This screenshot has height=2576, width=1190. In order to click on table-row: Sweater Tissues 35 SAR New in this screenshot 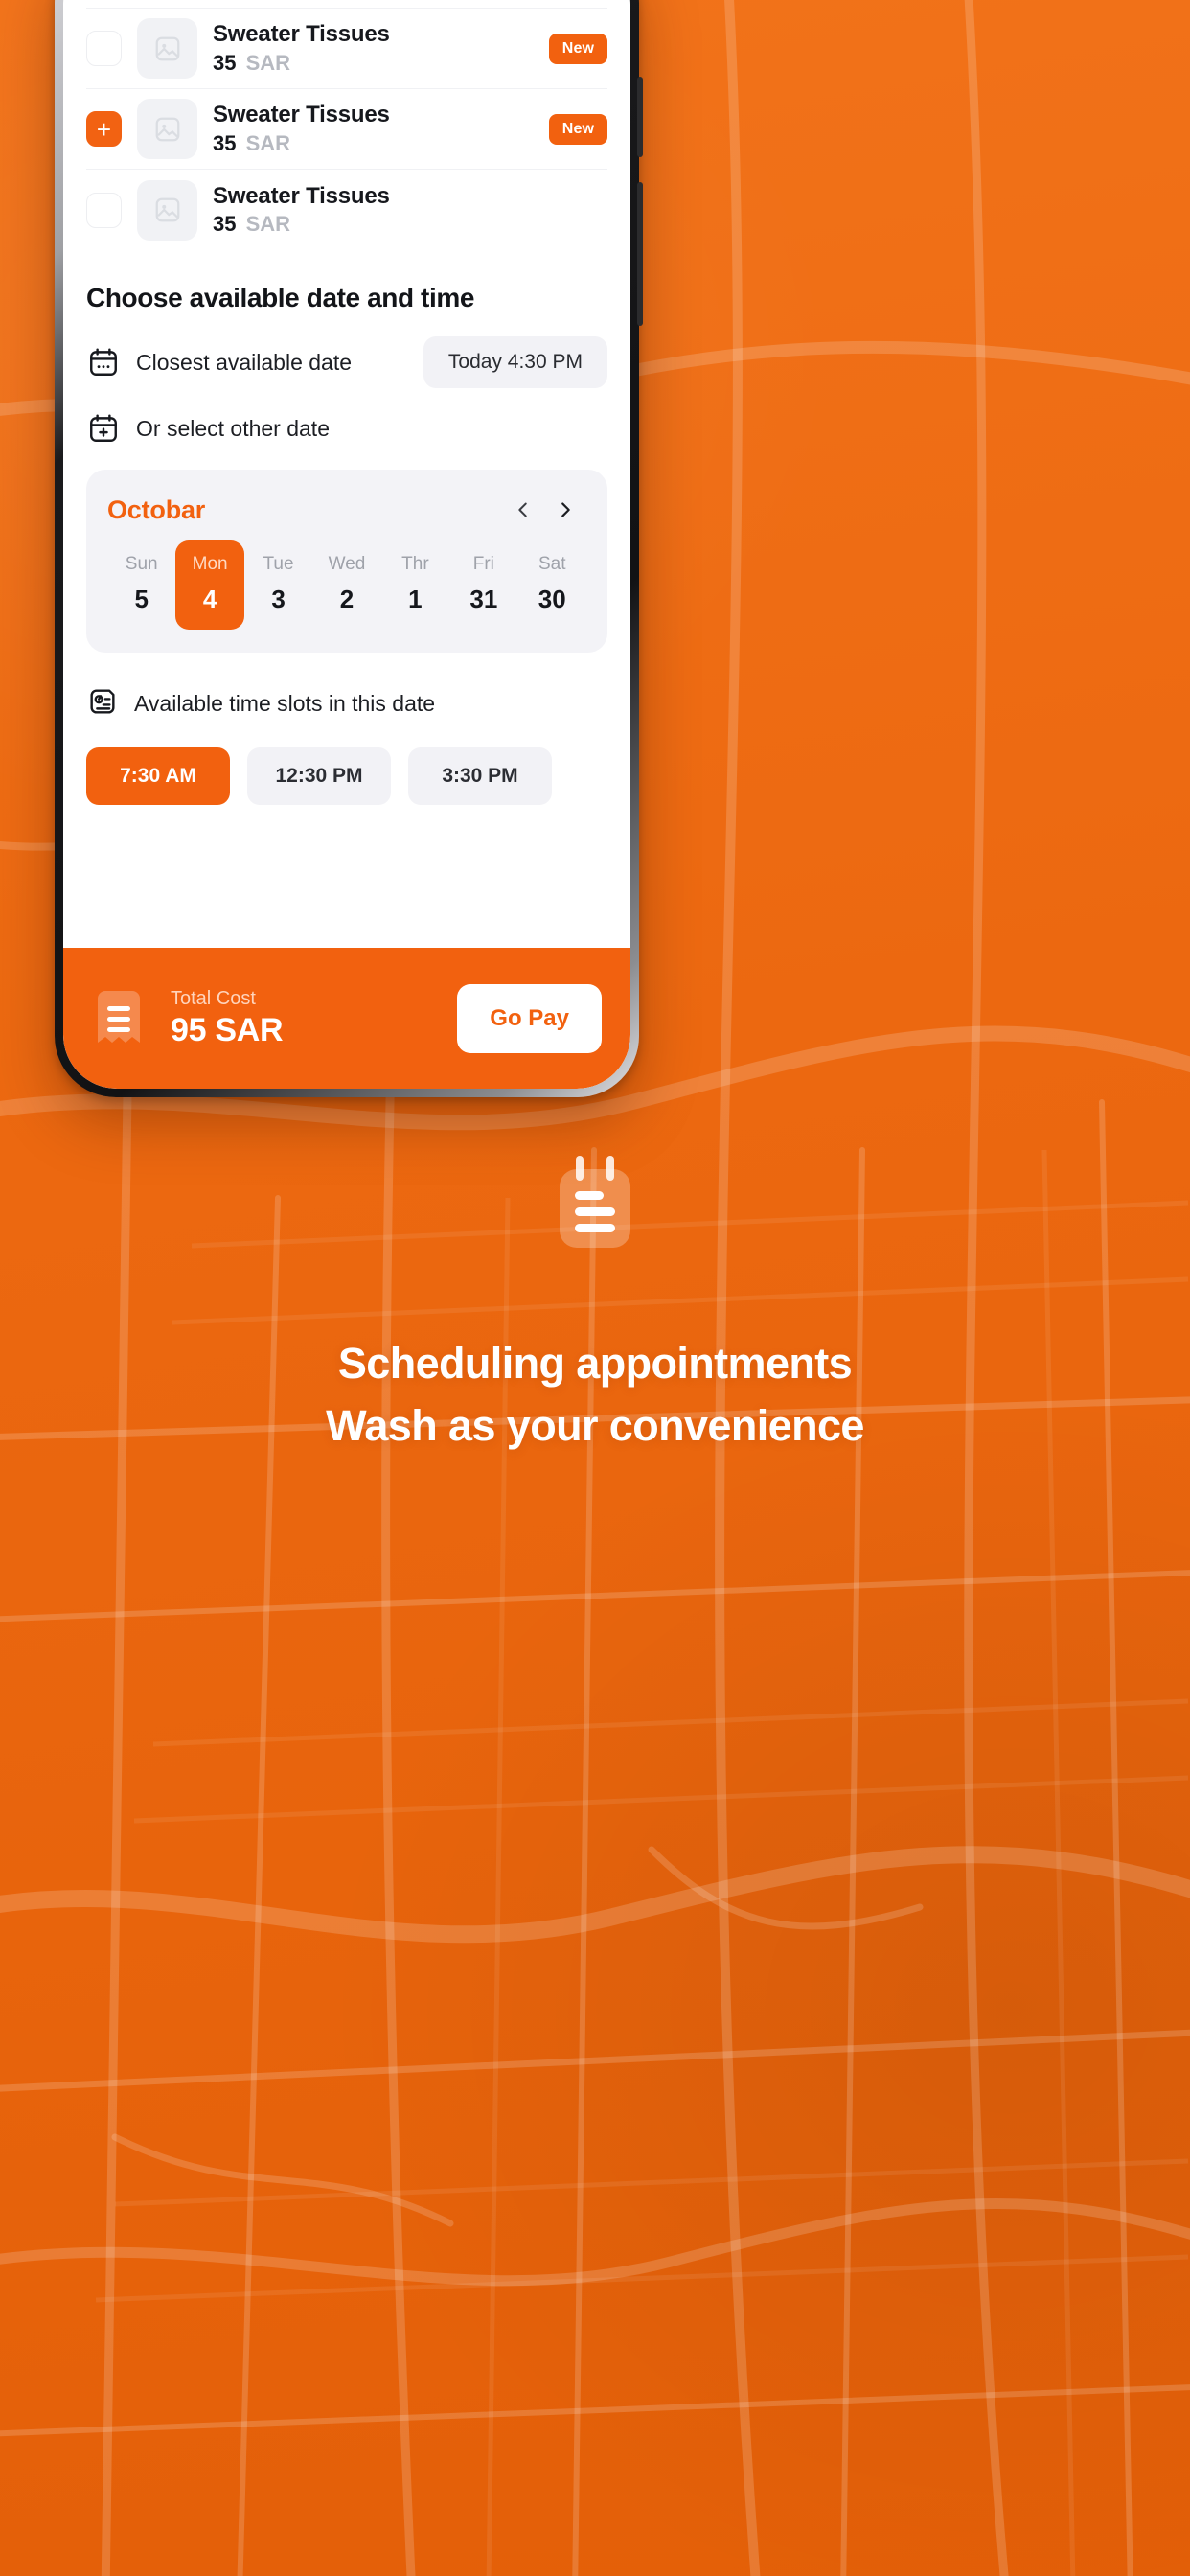, I will do `click(347, 49)`.